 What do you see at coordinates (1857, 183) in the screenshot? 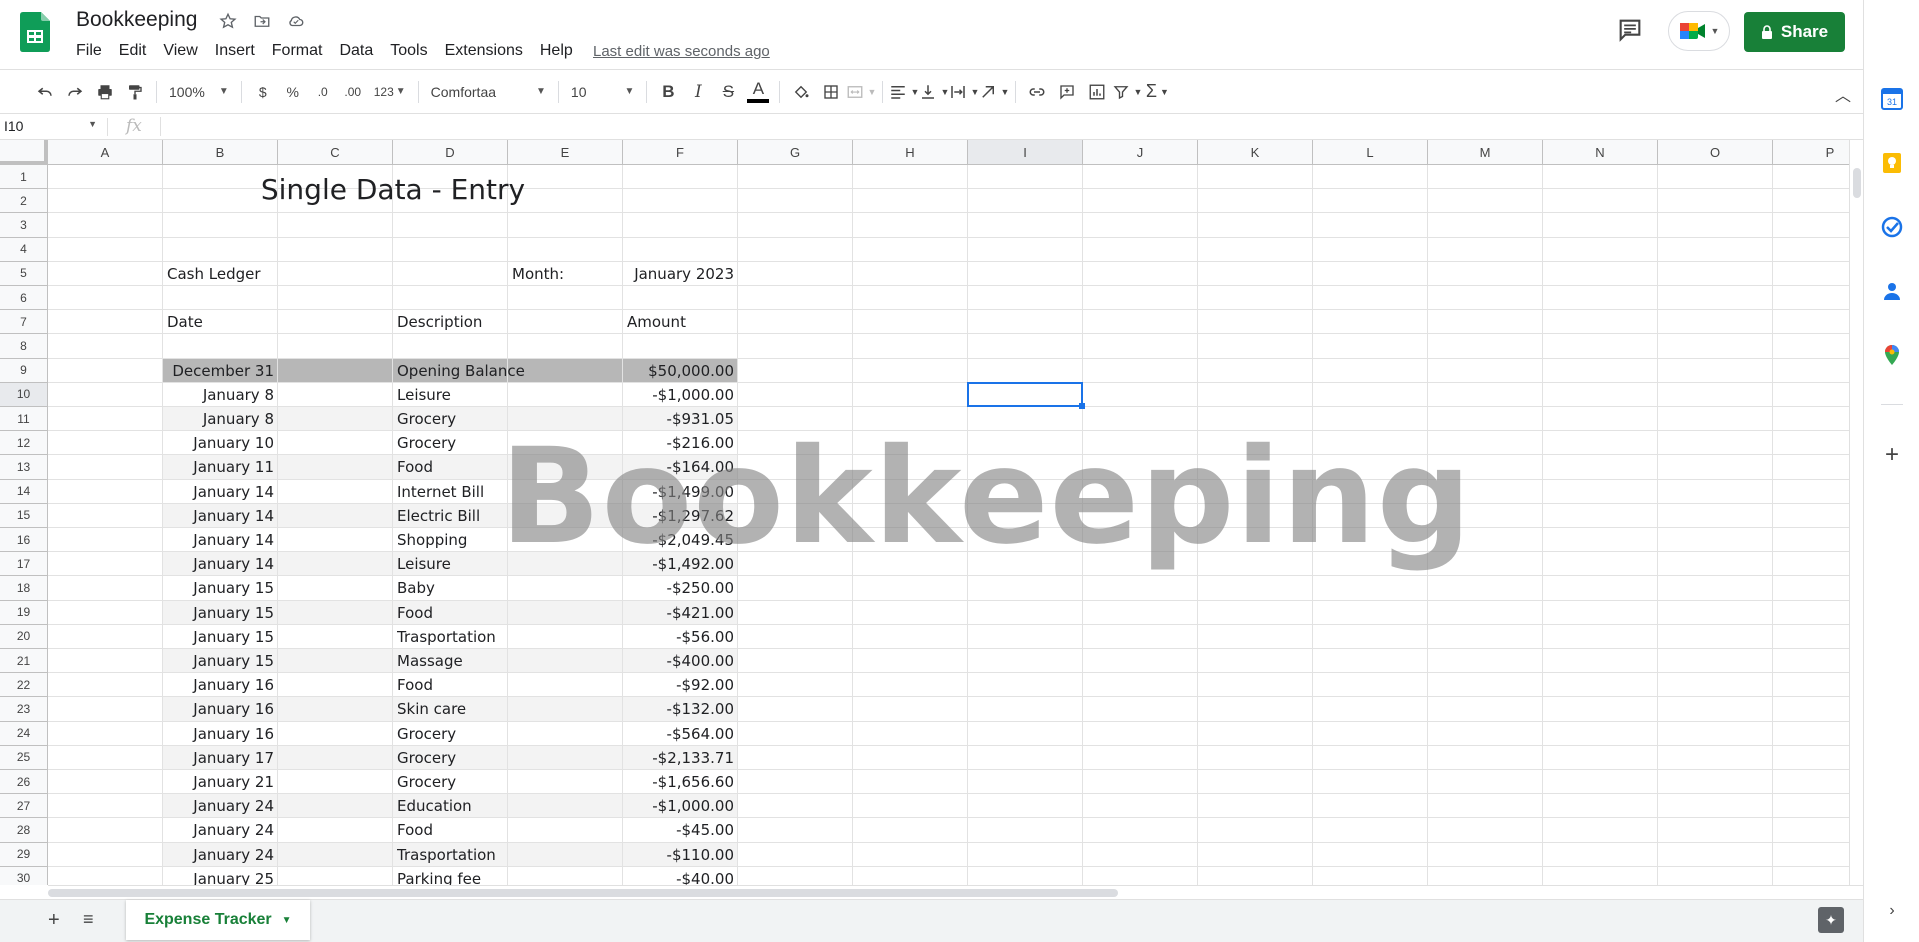
I see `vertical-scroll-thumb` at bounding box center [1857, 183].